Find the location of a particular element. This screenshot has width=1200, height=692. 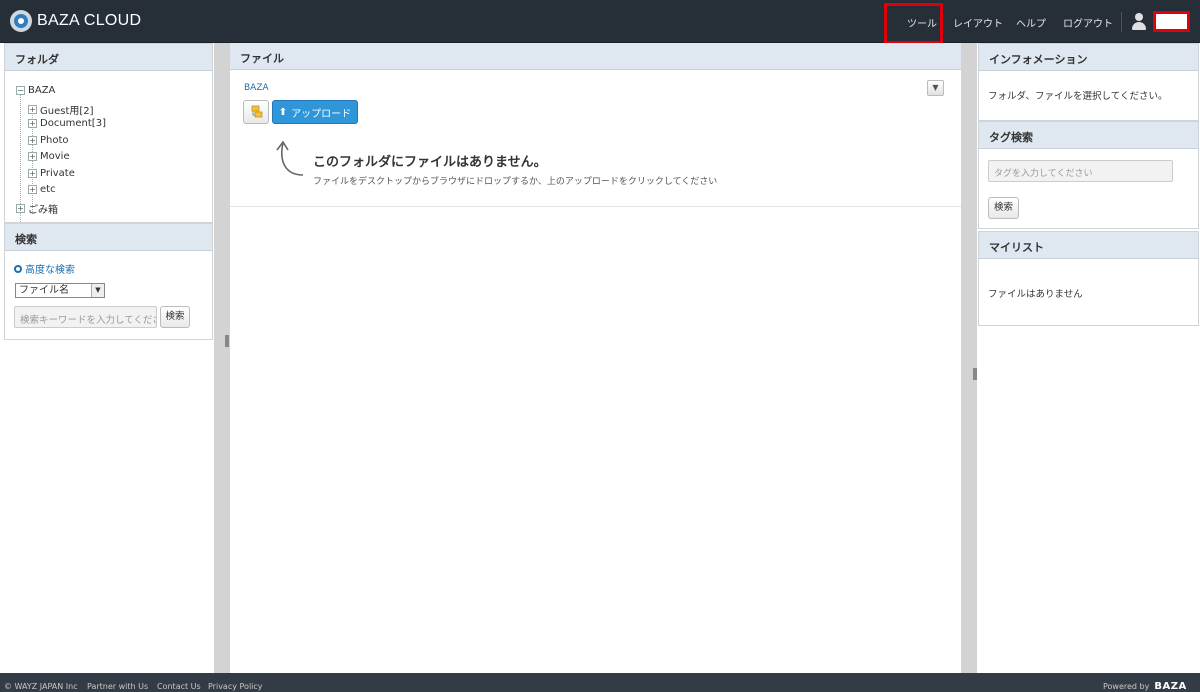

search-icon is located at coordinates (18, 268).